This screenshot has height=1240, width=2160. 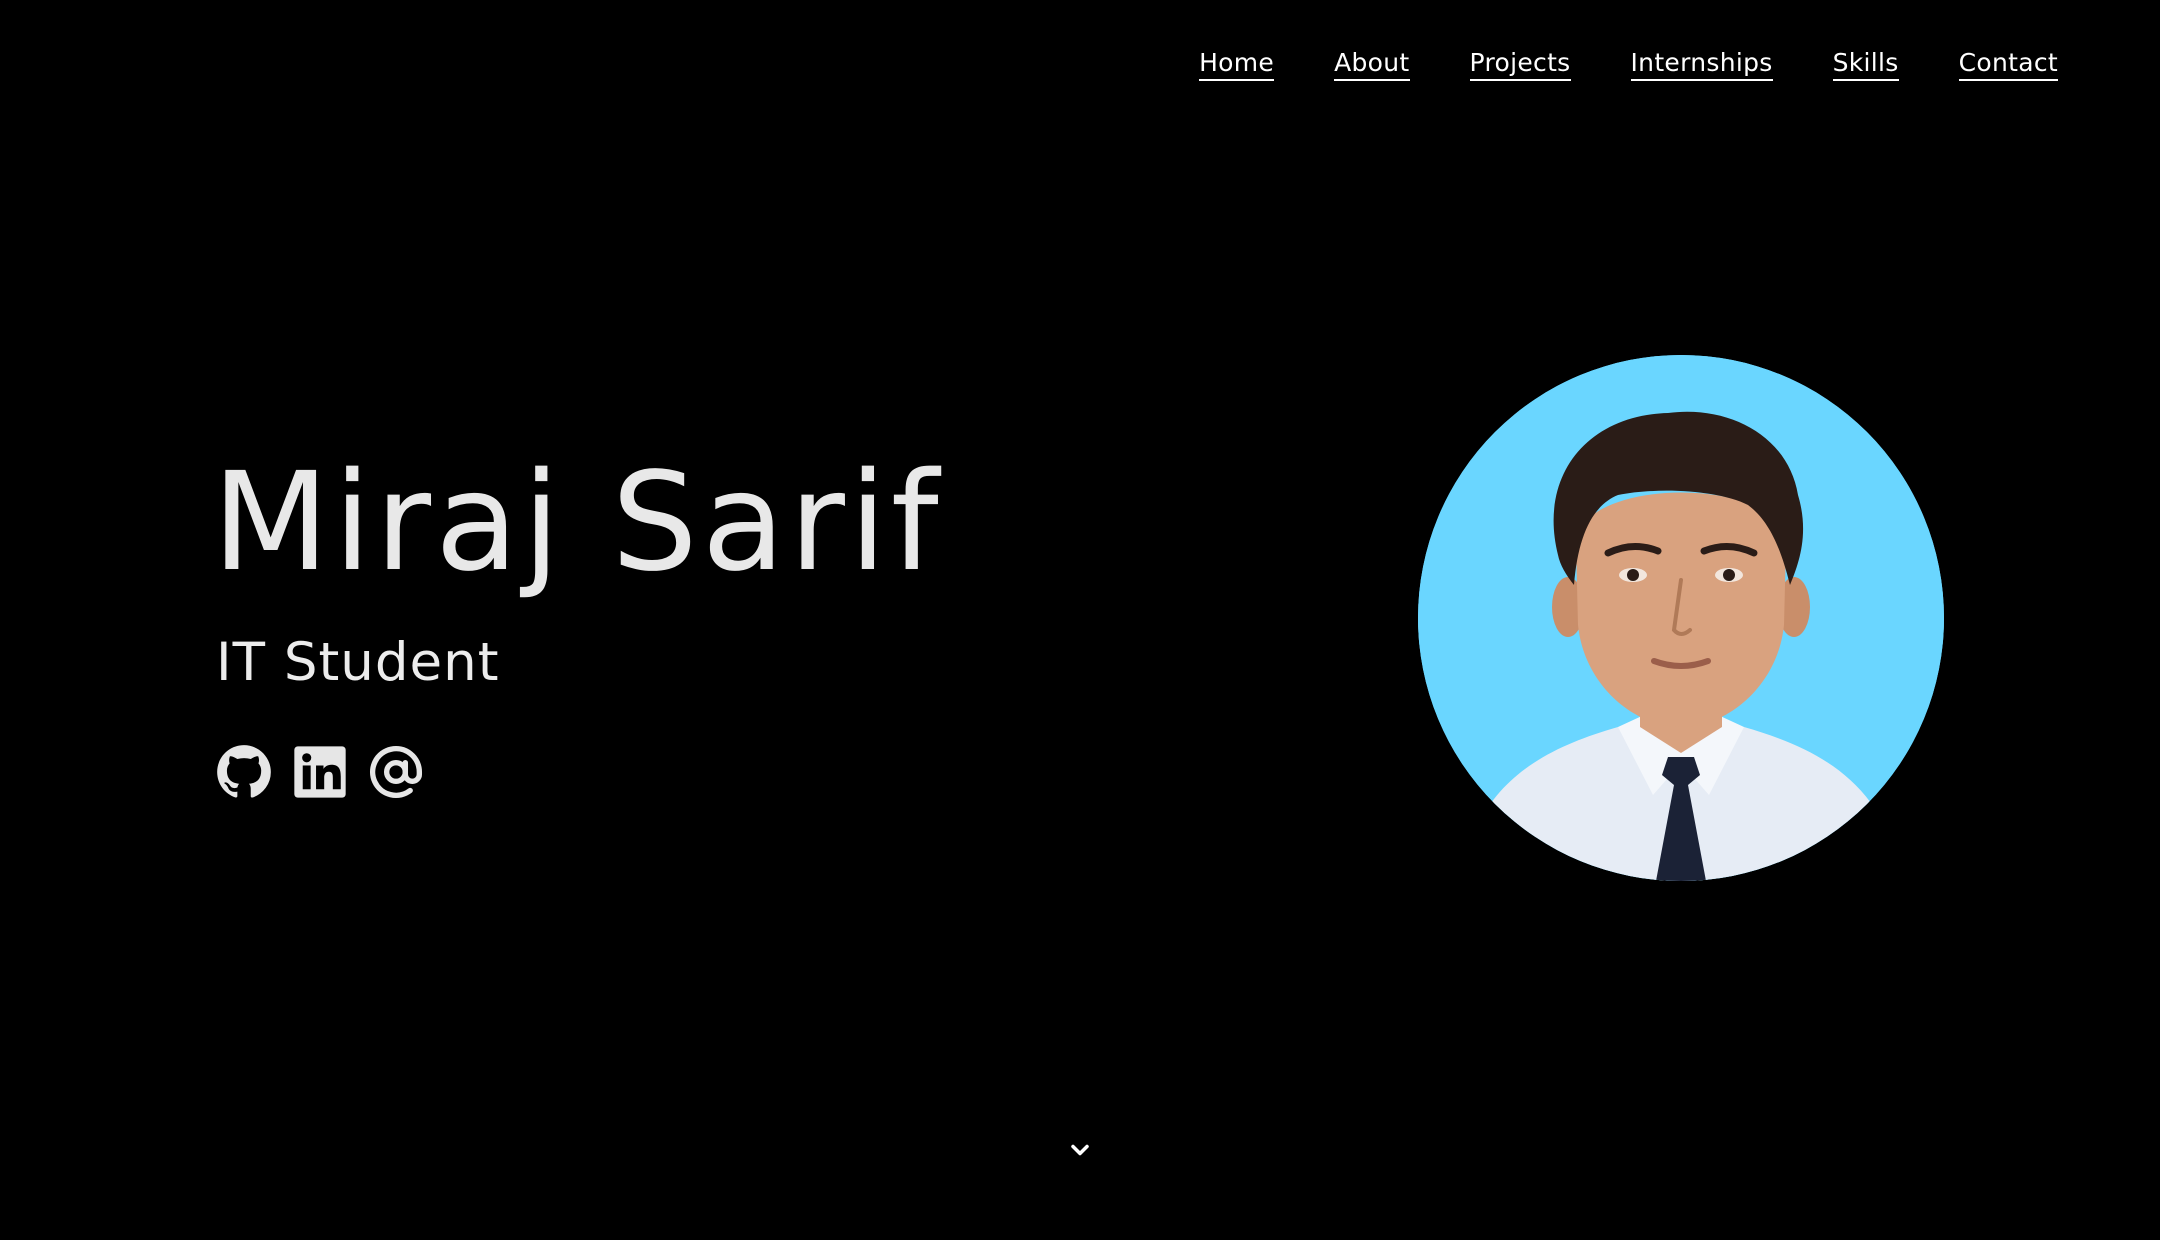 I want to click on profile-photo-illustration, so click(x=1681, y=618).